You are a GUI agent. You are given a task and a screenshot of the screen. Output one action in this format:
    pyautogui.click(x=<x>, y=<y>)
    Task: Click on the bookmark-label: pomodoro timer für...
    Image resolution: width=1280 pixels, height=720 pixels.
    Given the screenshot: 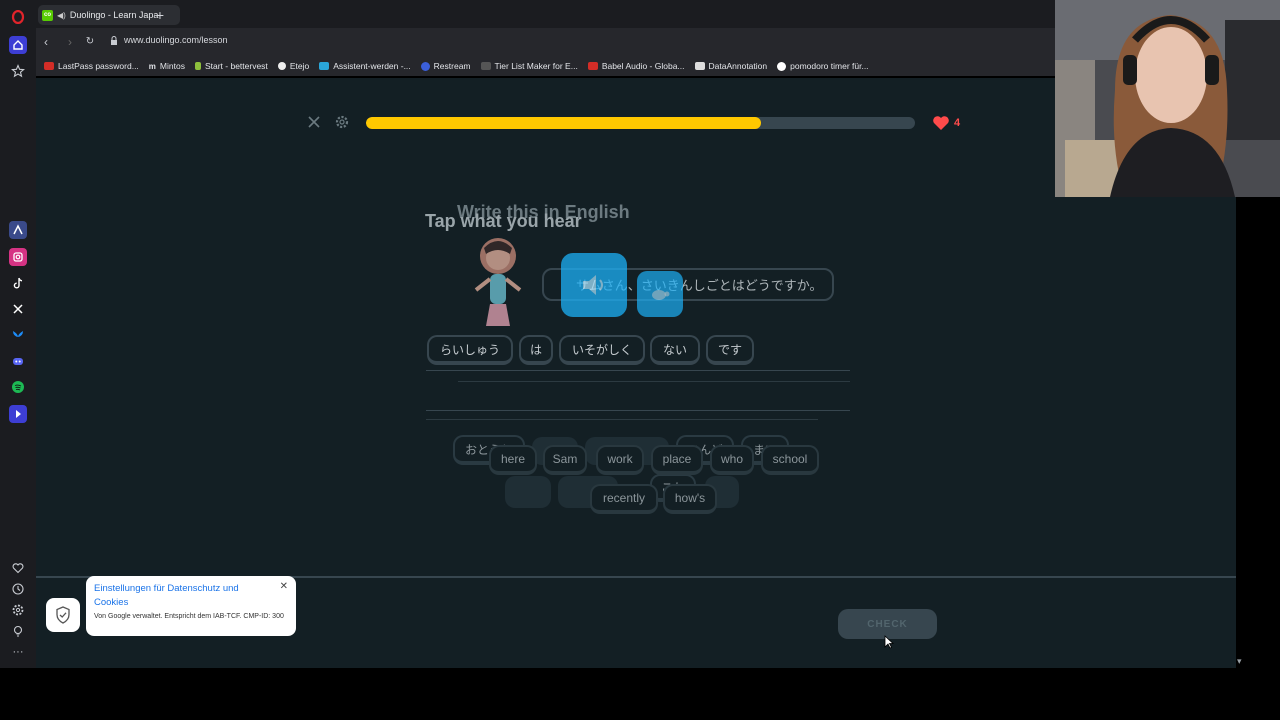 What is the action you would take?
    pyautogui.click(x=829, y=66)
    